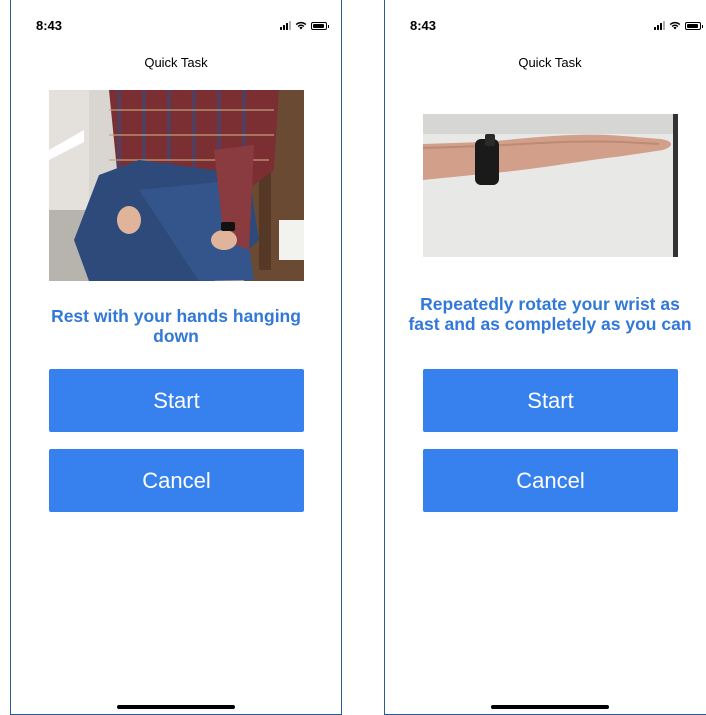 The image size is (706, 715). Describe the element at coordinates (176, 326) in the screenshot. I see `instruction-text: Rest with your hands hanging down` at that location.